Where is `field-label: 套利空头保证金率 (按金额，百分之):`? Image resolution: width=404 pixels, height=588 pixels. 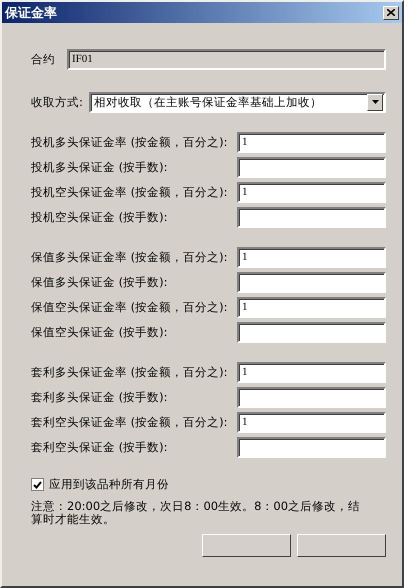
field-label: 套利空头保证金率 (按金额，百分之): is located at coordinates (129, 422).